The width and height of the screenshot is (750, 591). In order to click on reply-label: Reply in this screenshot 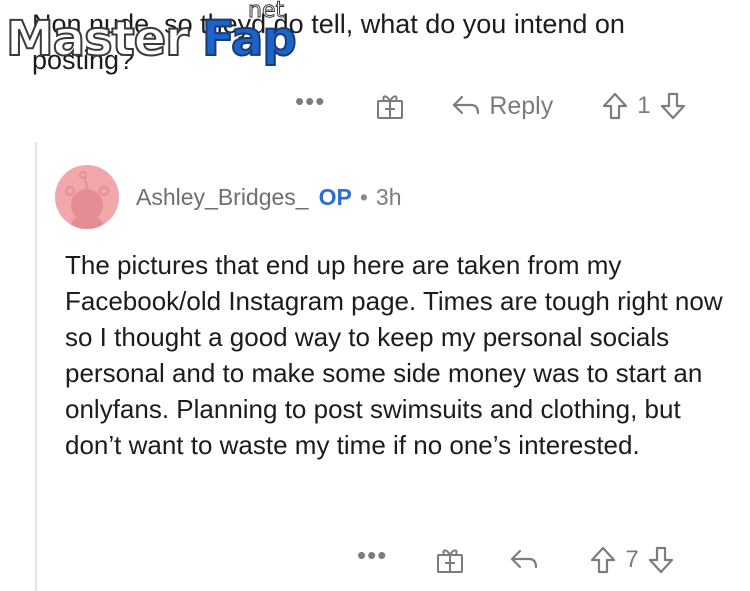, I will do `click(521, 105)`.